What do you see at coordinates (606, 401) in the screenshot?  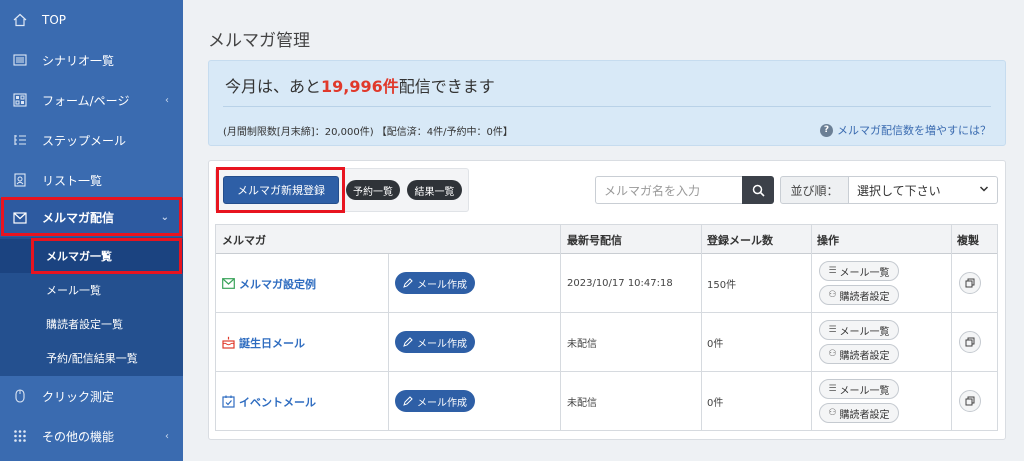 I see `table-row: イベントメール メール作成 未配信 0件 ☰ メール一覧 ⚇ 購読者設定` at bounding box center [606, 401].